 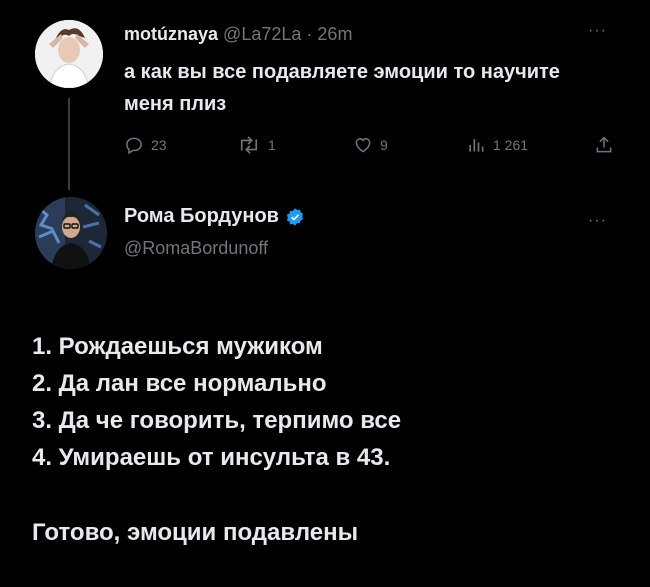 What do you see at coordinates (159, 145) in the screenshot?
I see `reply-count: 23` at bounding box center [159, 145].